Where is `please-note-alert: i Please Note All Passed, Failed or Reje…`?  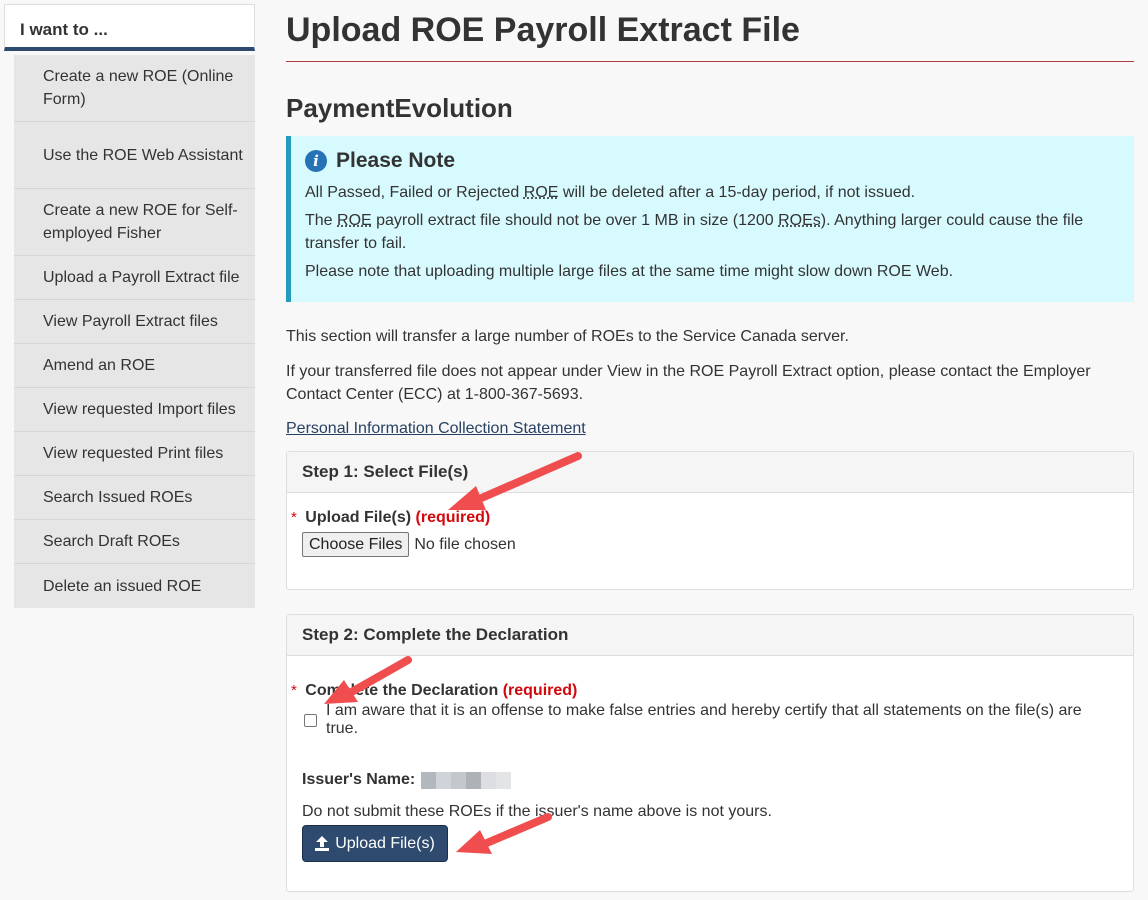
please-note-alert: i Please Note All Passed, Failed or Reje… is located at coordinates (710, 219).